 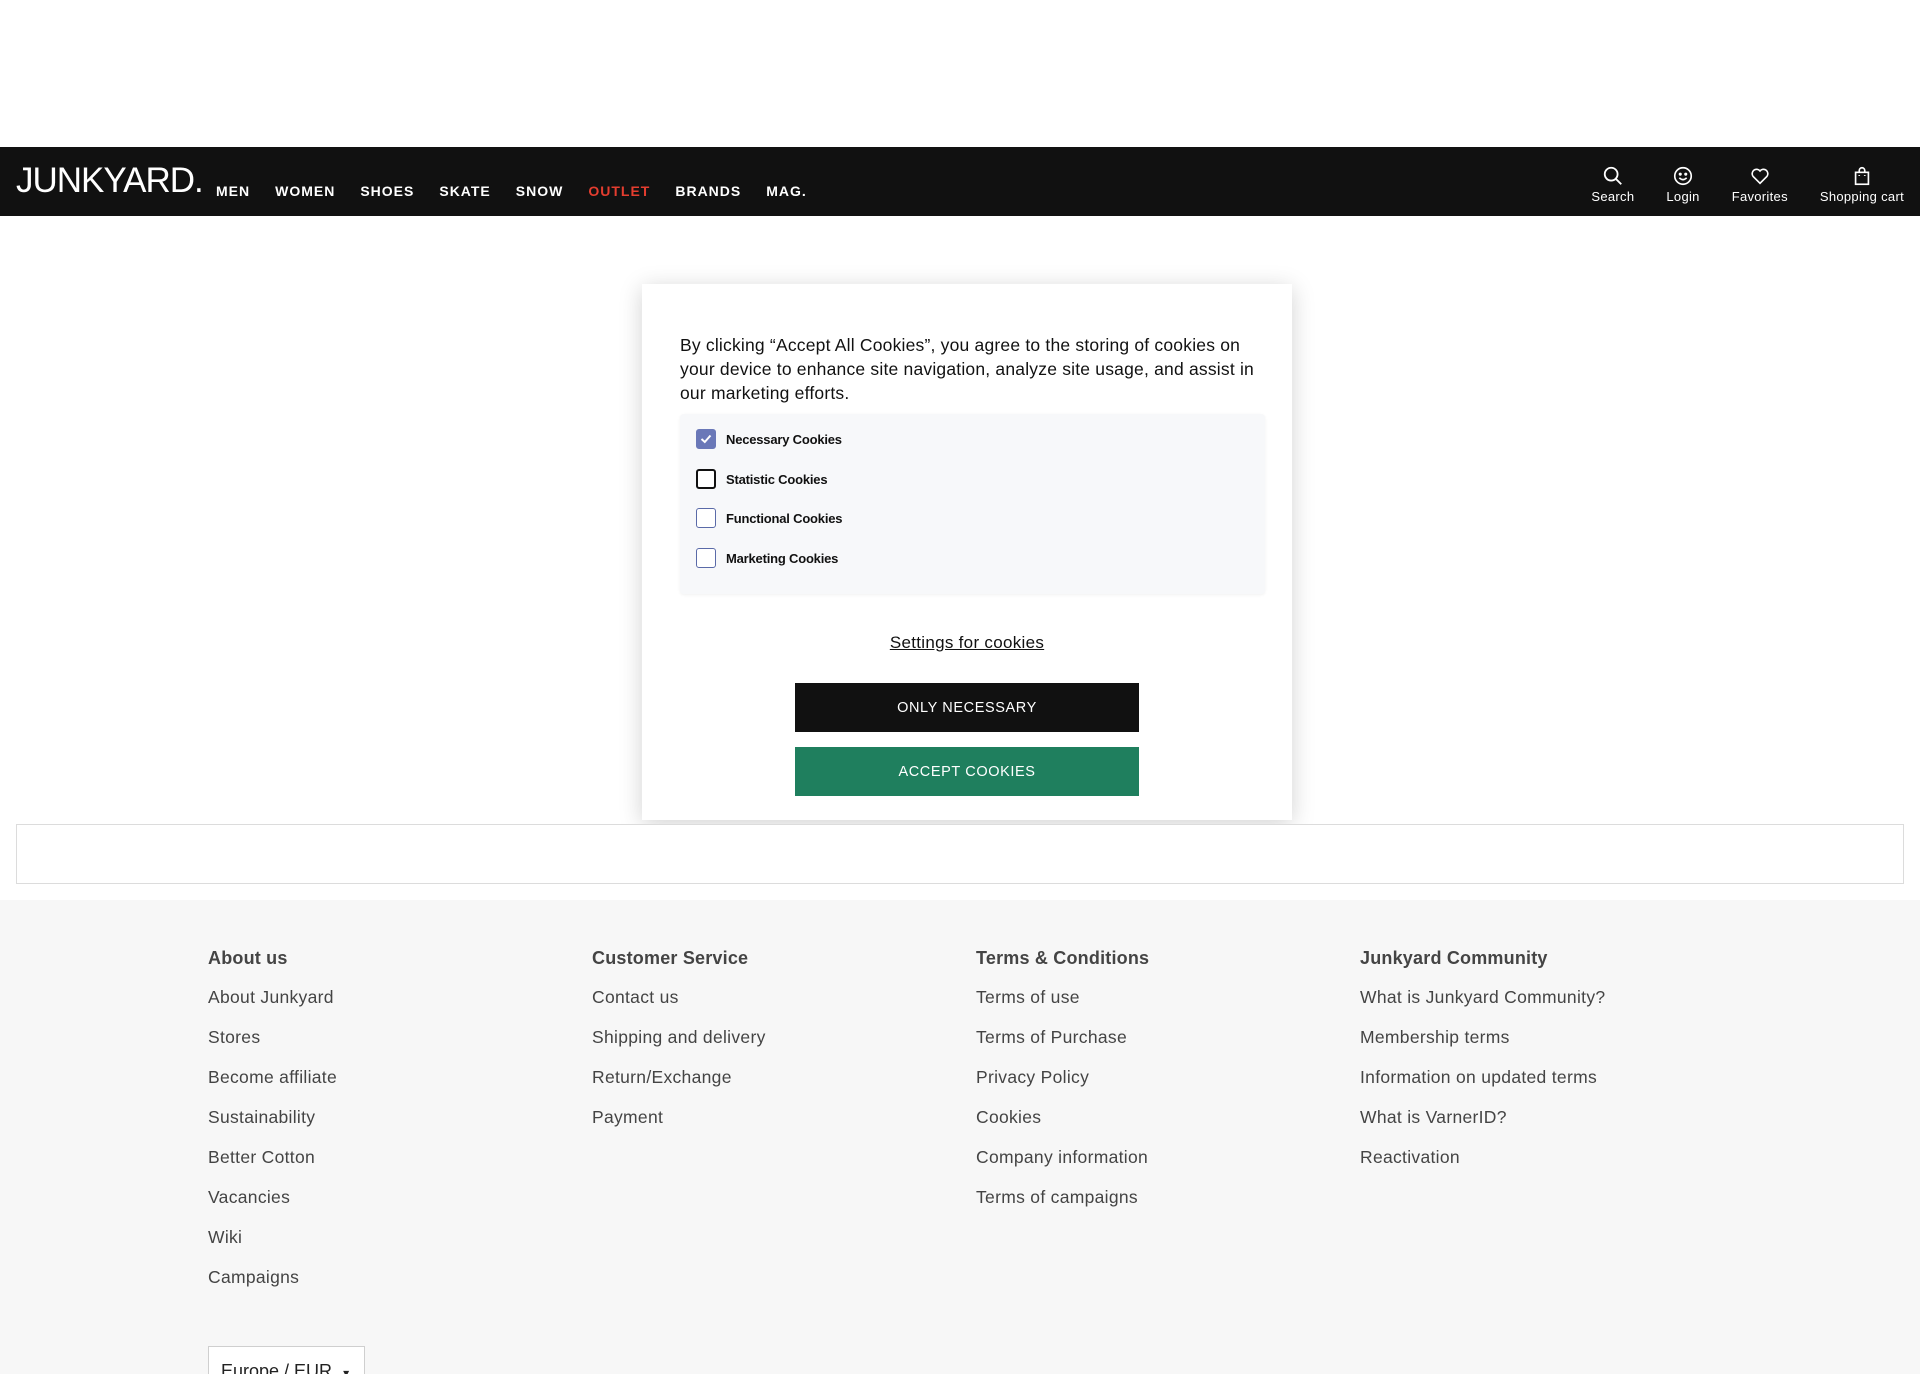 I want to click on checkbox-necessary, so click(x=706, y=439).